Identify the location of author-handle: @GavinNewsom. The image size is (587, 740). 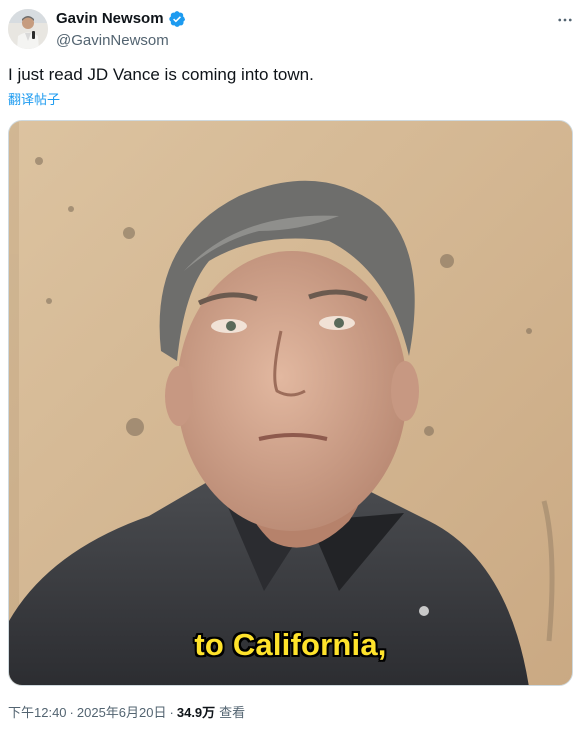
(112, 41).